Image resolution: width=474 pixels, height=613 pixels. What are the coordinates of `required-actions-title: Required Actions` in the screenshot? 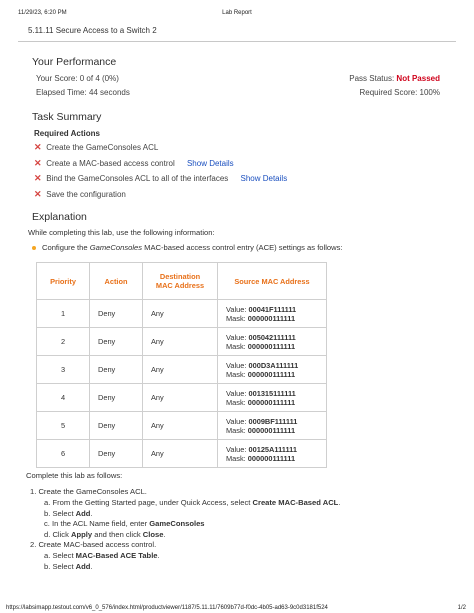 It's located at (67, 133).